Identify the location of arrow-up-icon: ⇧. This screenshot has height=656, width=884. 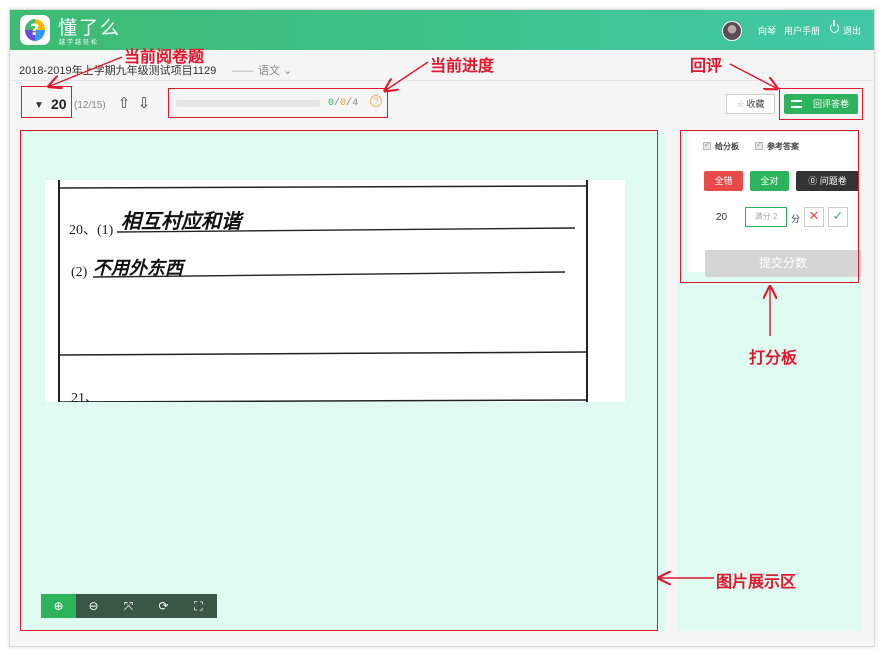
(124, 103).